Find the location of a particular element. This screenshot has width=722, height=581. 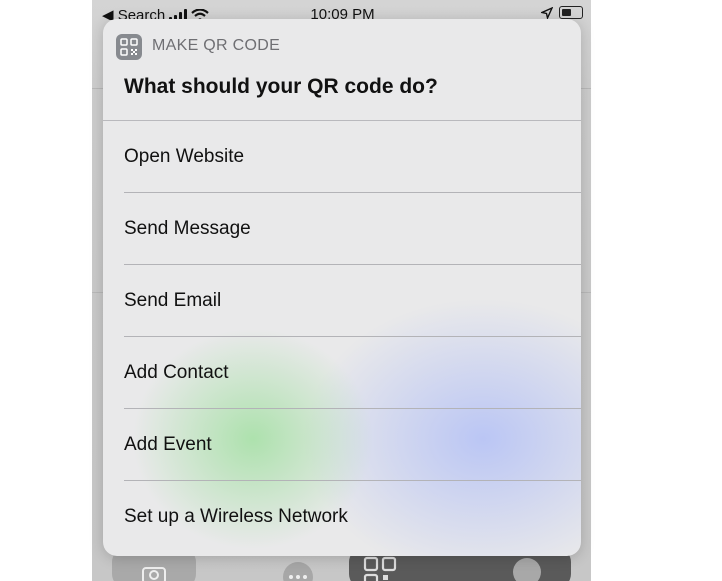

option-add-event: Add Event is located at coordinates (342, 445).